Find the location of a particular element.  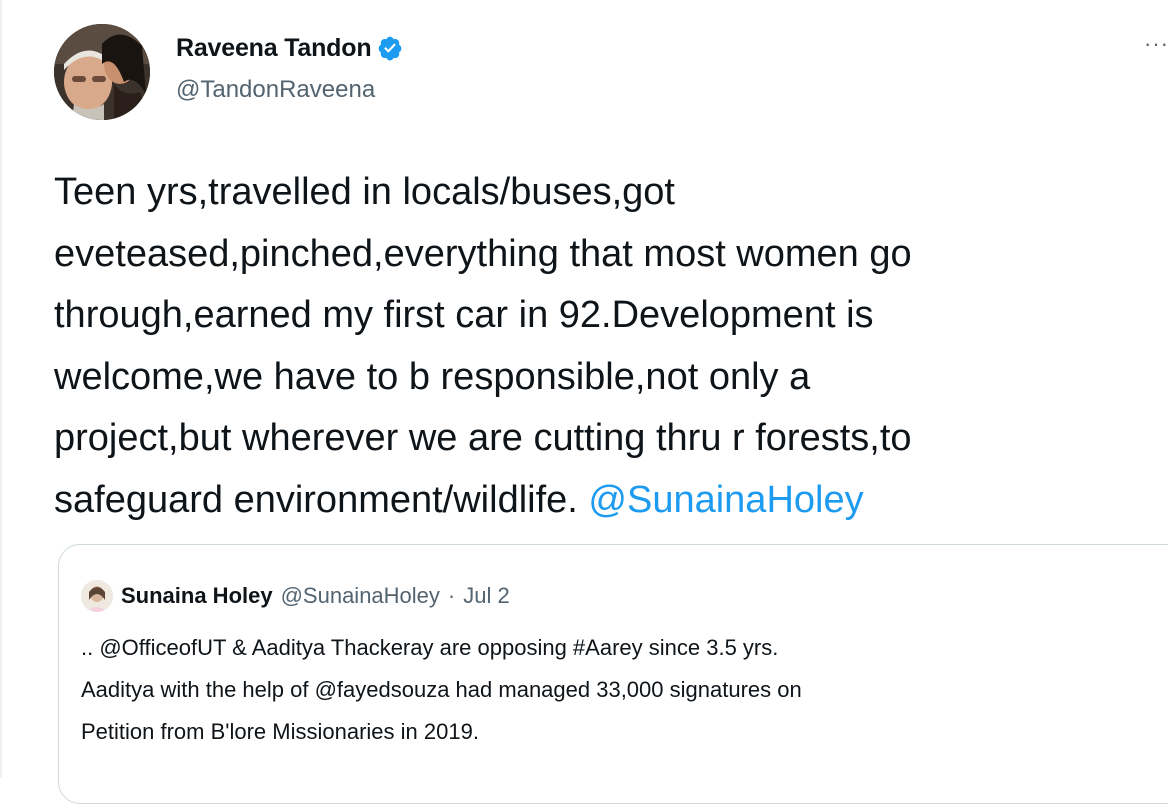

author-name: Raveena Tandon is located at coordinates (274, 48).